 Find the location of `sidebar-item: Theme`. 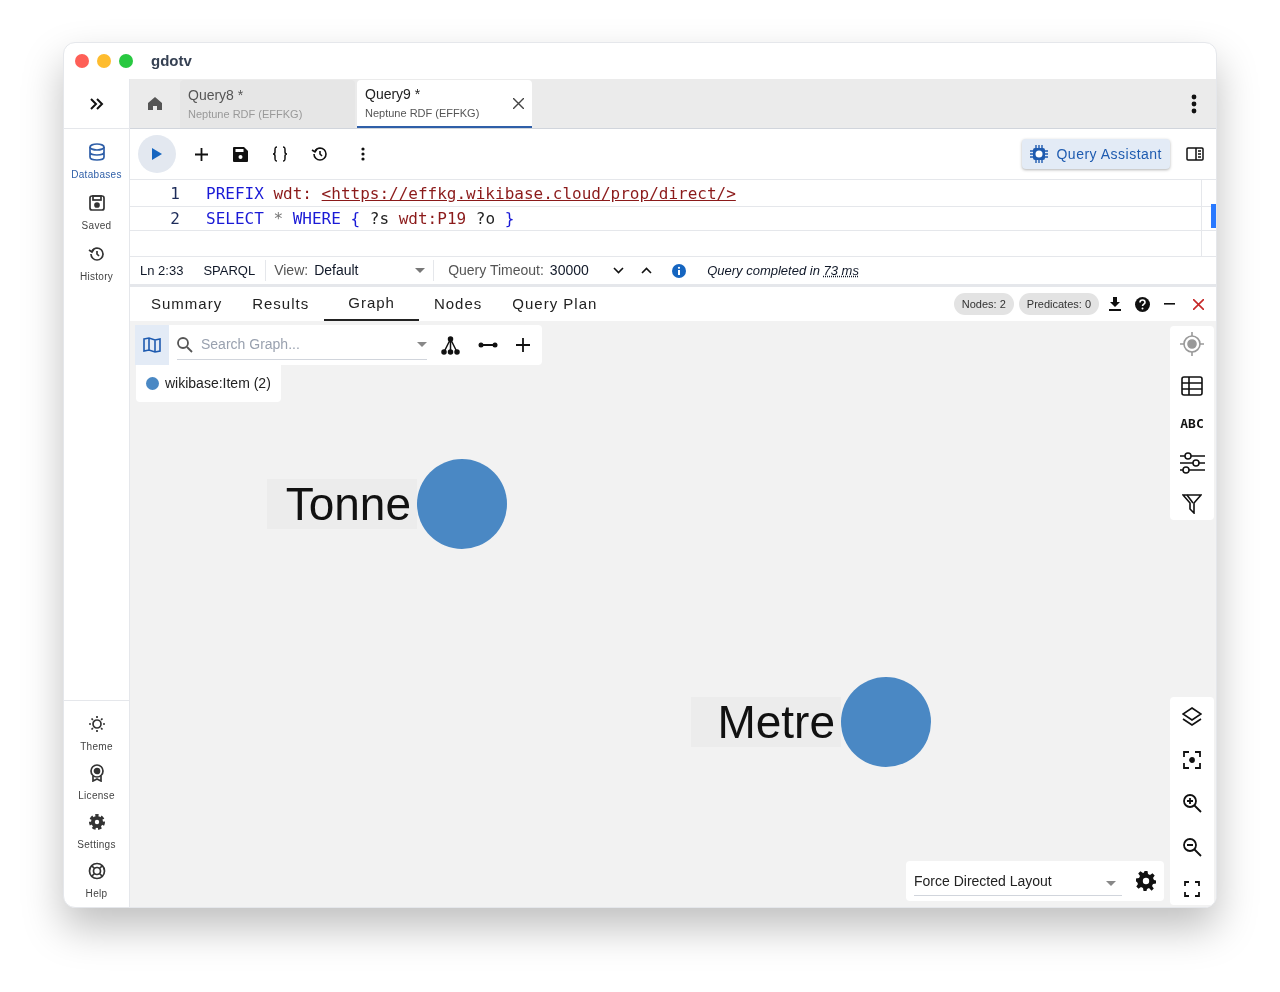

sidebar-item: Theme is located at coordinates (96, 734).